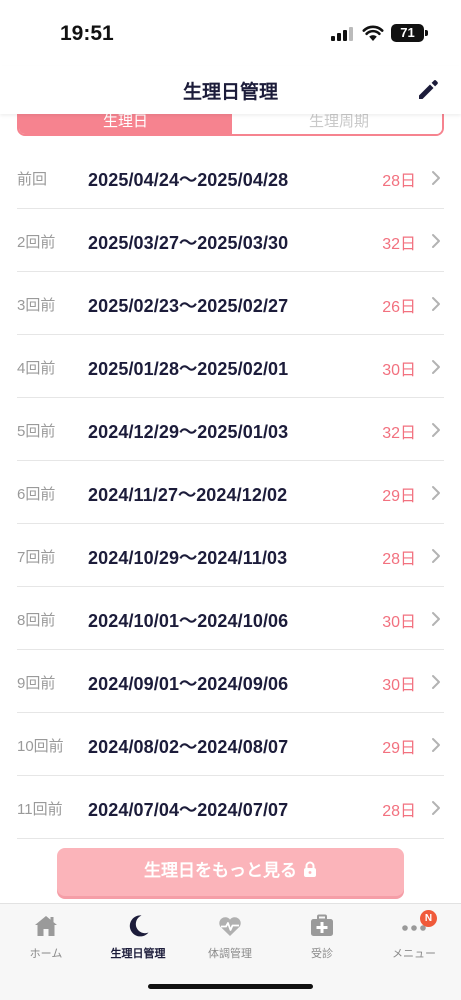 Image resolution: width=461 pixels, height=1000 pixels. What do you see at coordinates (188, 369) in the screenshot?
I see `period-range: 2025/01/28〜2025/02/01` at bounding box center [188, 369].